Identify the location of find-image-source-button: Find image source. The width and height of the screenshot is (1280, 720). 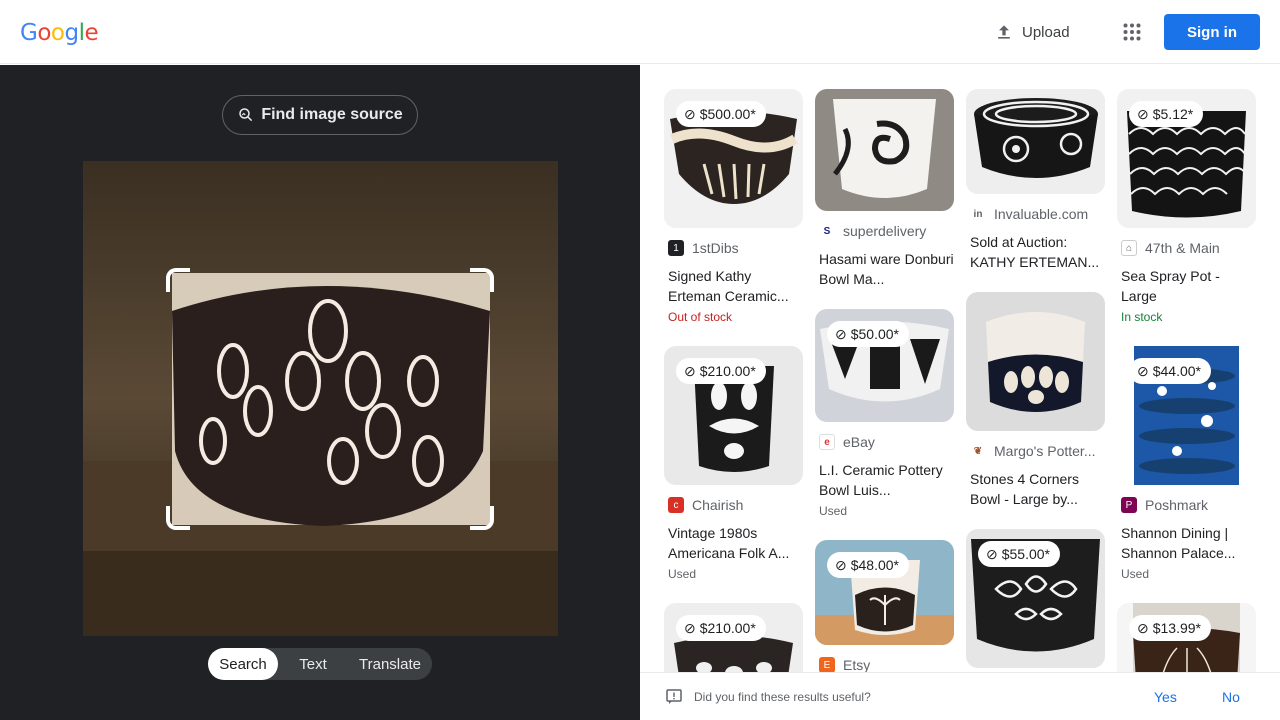
(320, 115).